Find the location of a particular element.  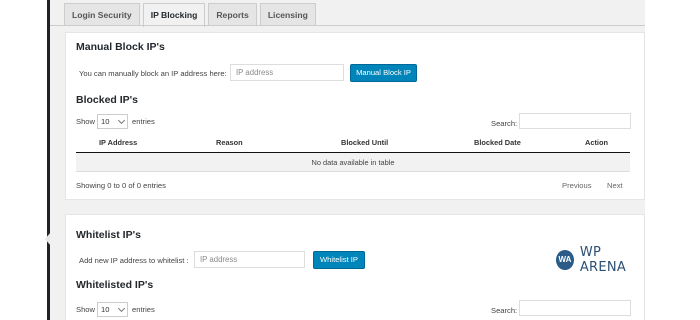

show-label-2: Show is located at coordinates (85, 309).